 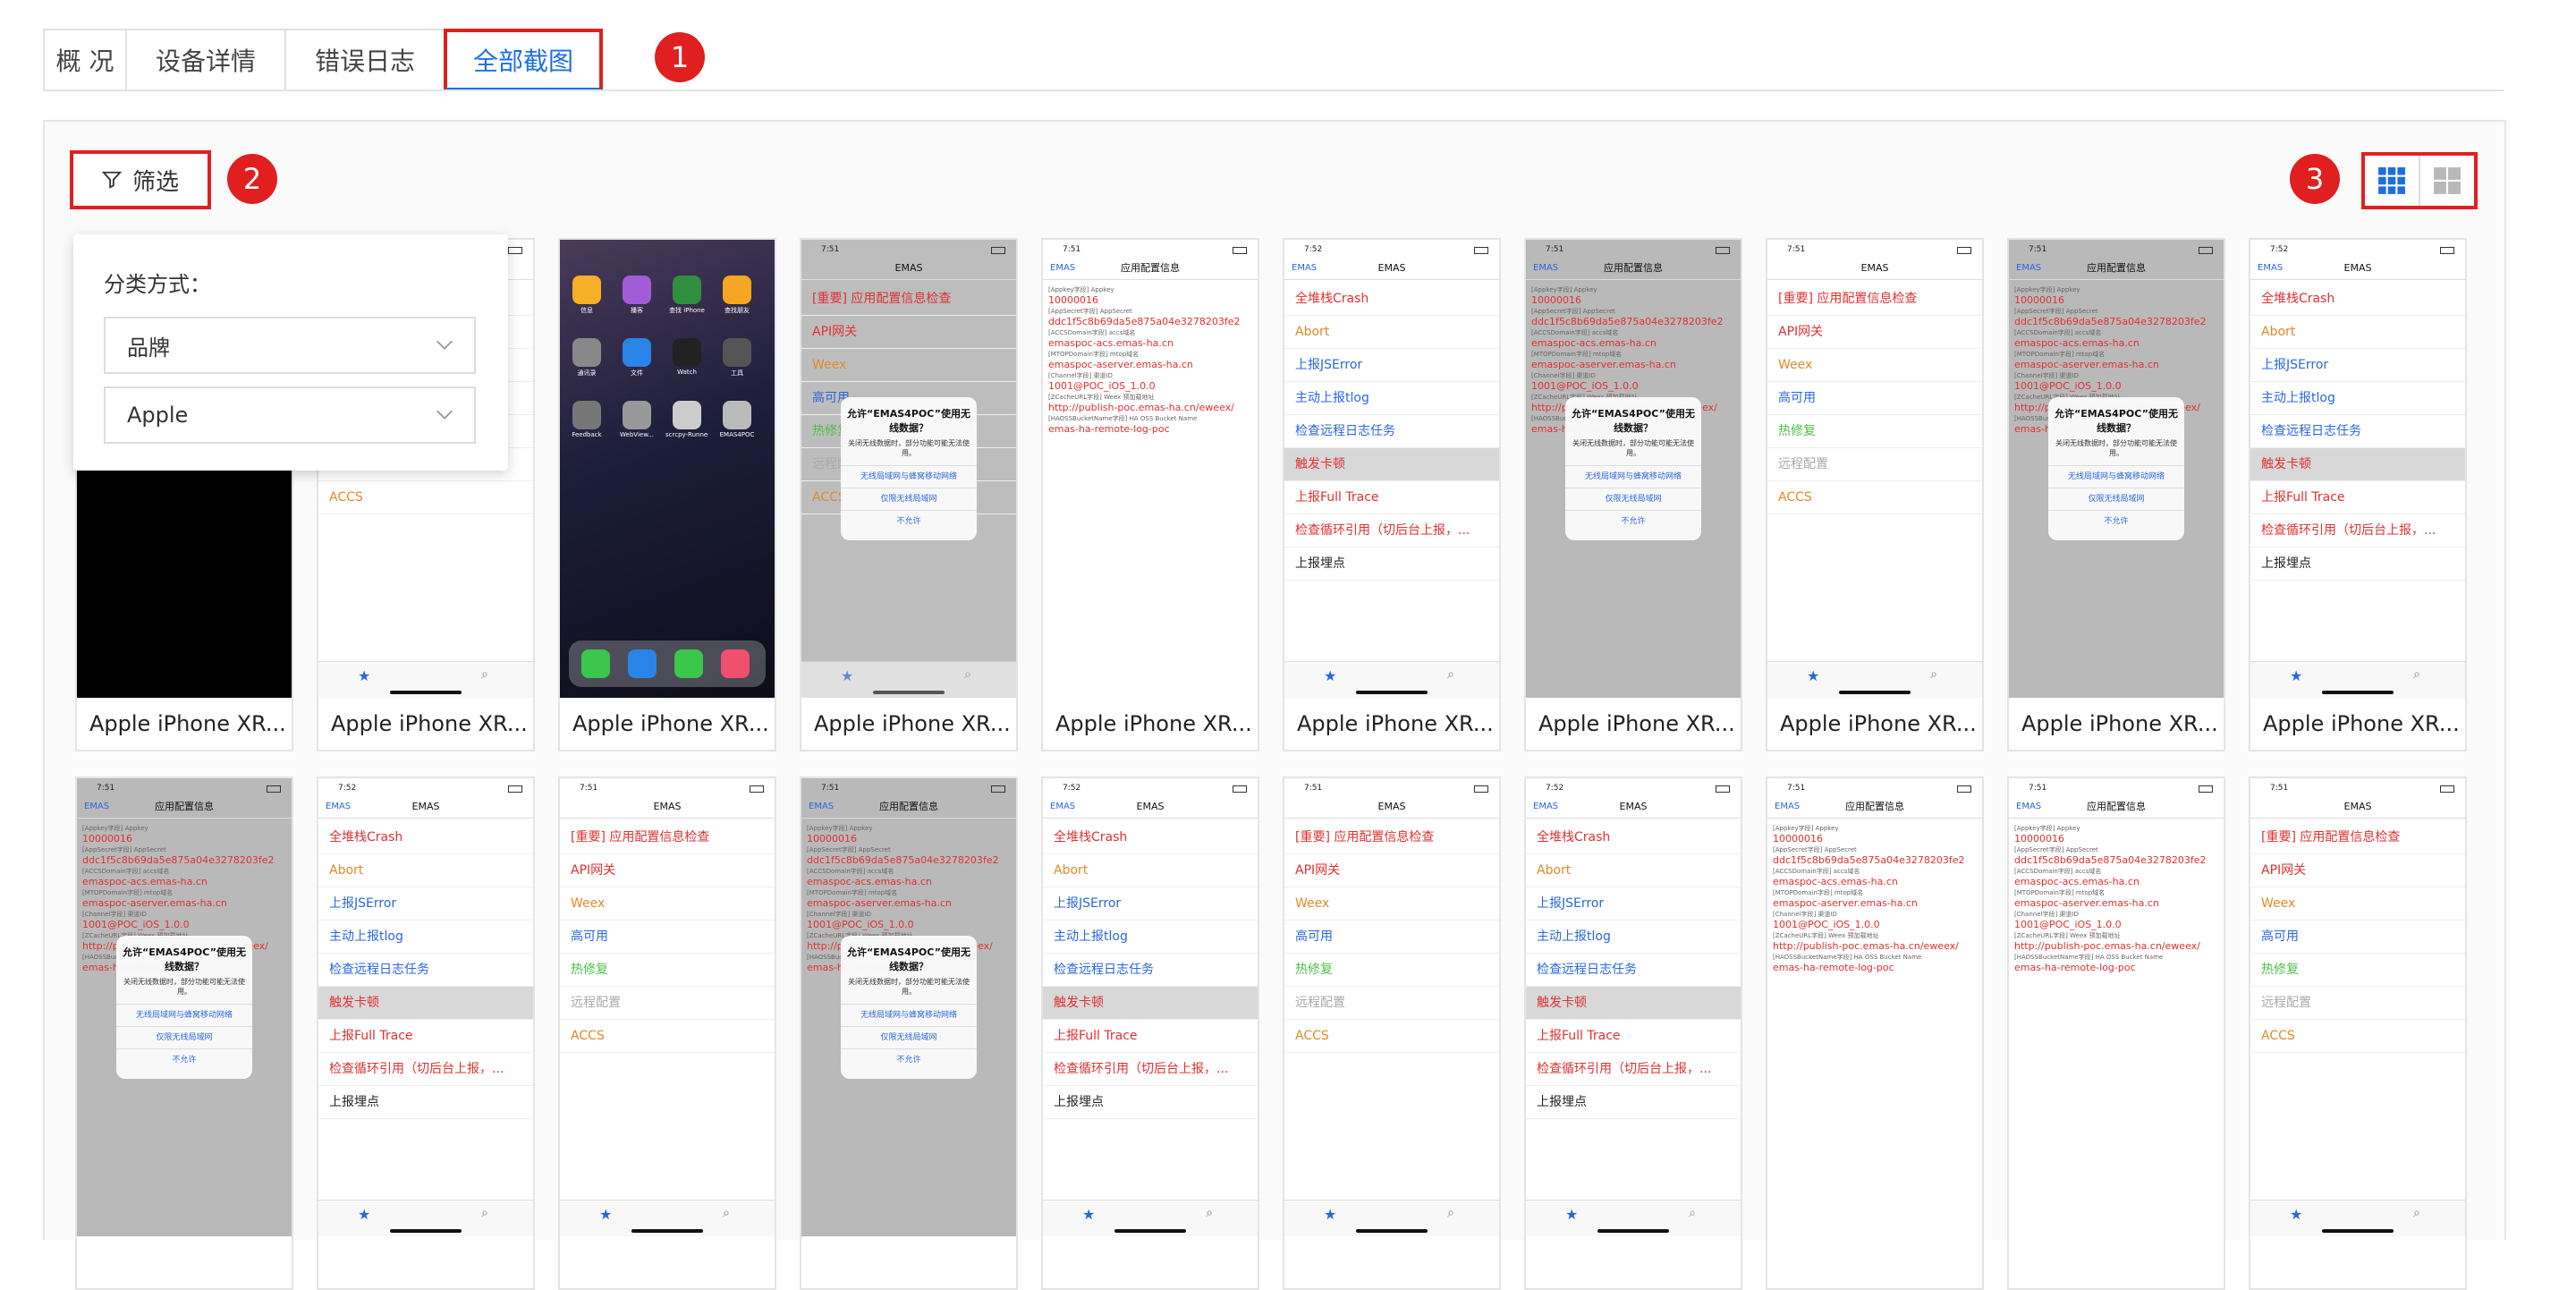 I want to click on category-select: 品牌, so click(x=290, y=345).